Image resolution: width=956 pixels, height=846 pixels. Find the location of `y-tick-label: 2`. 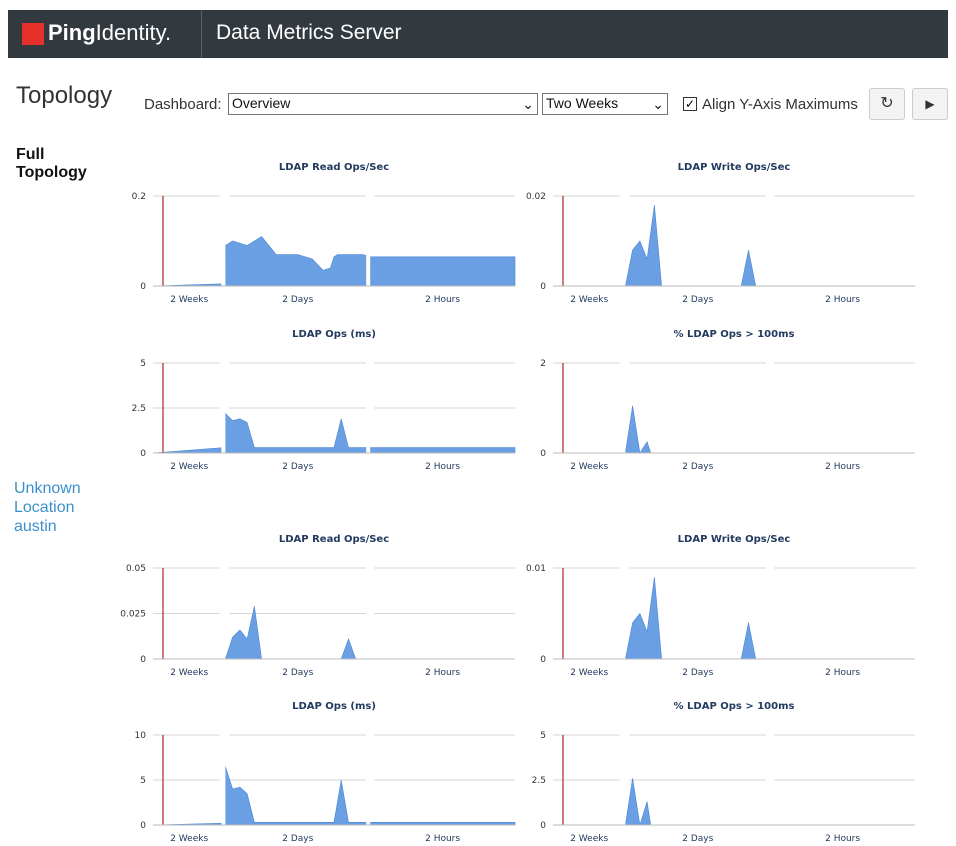

y-tick-label: 2 is located at coordinates (543, 364).